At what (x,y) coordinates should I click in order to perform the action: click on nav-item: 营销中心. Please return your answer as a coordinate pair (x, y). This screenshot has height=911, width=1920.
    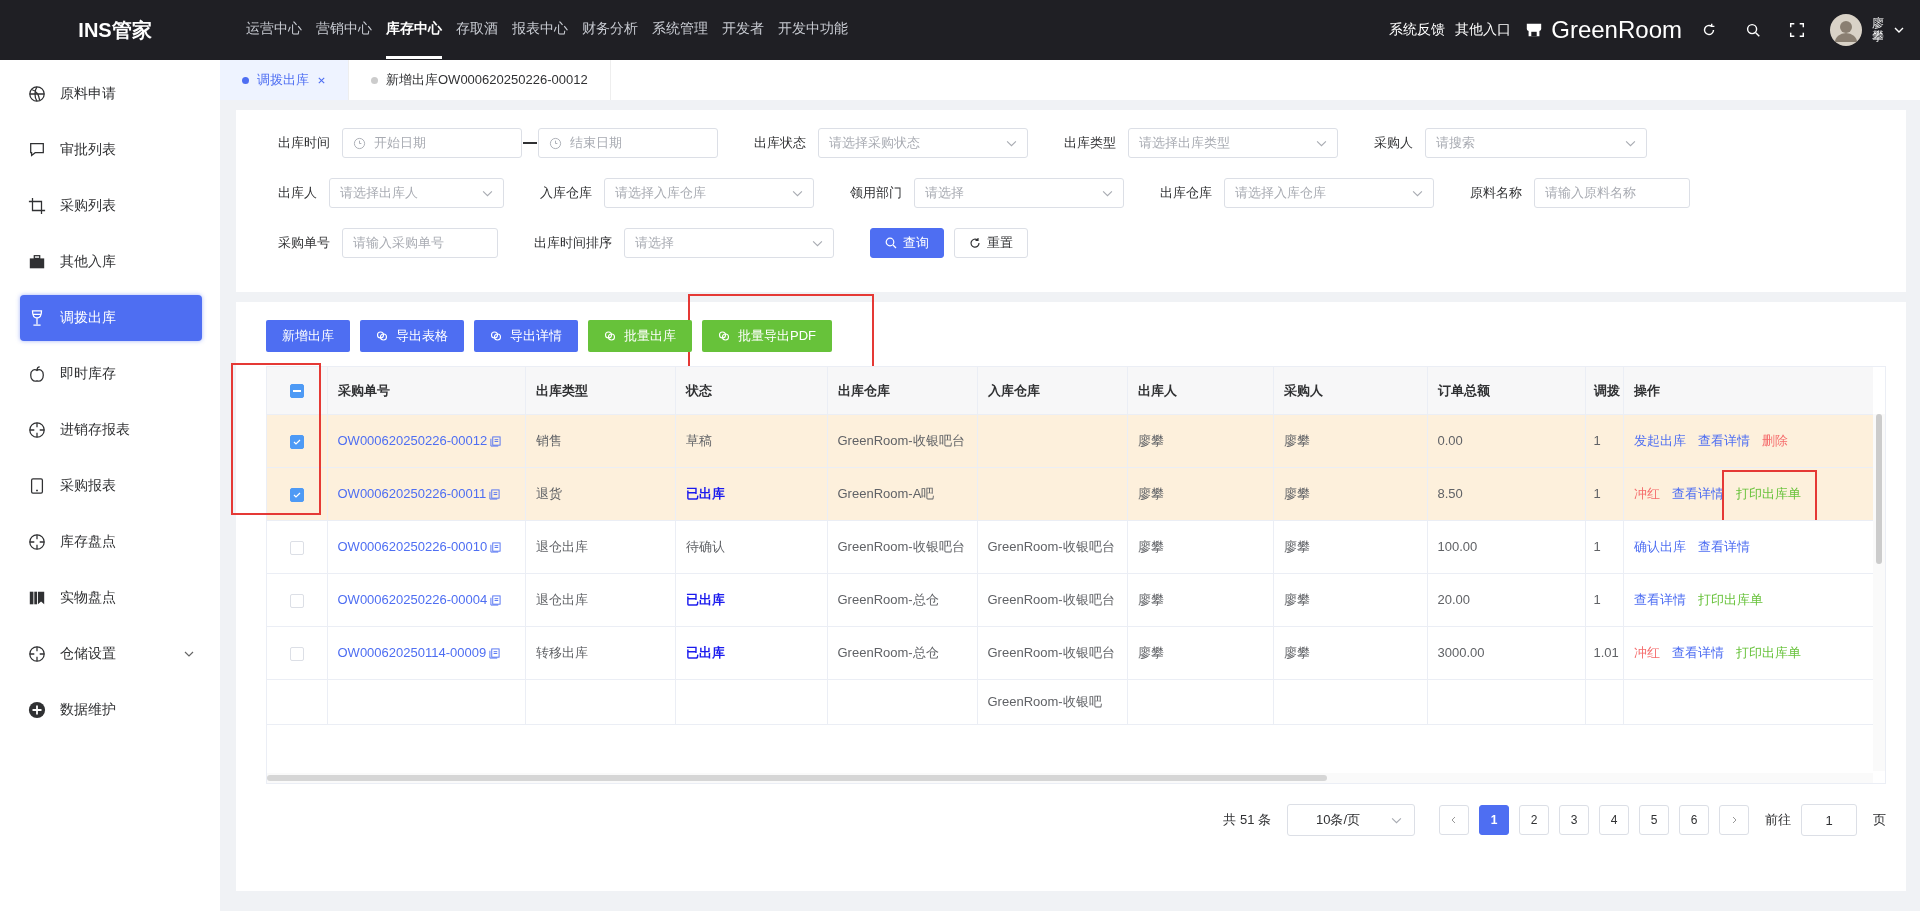
    Looking at the image, I should click on (344, 30).